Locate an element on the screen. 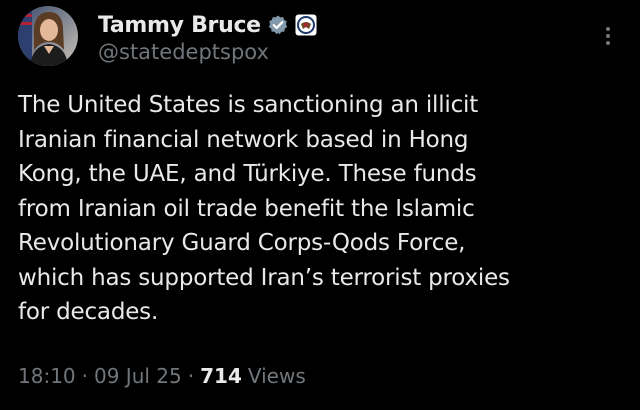 The height and width of the screenshot is (410, 640). author-avatar is located at coordinates (48, 36).